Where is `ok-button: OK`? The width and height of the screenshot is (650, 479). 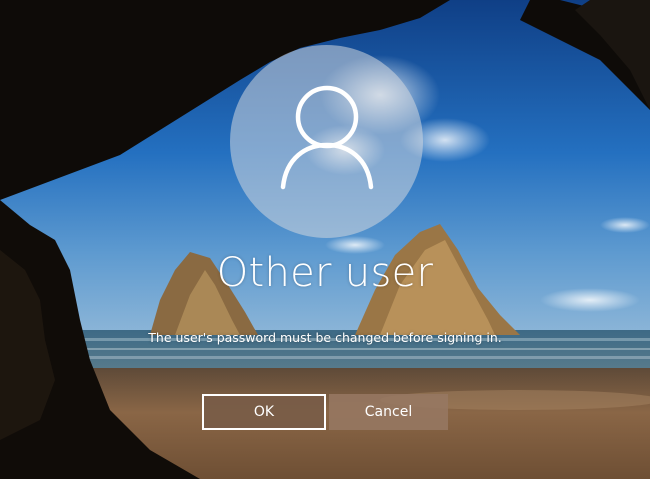 ok-button: OK is located at coordinates (264, 412).